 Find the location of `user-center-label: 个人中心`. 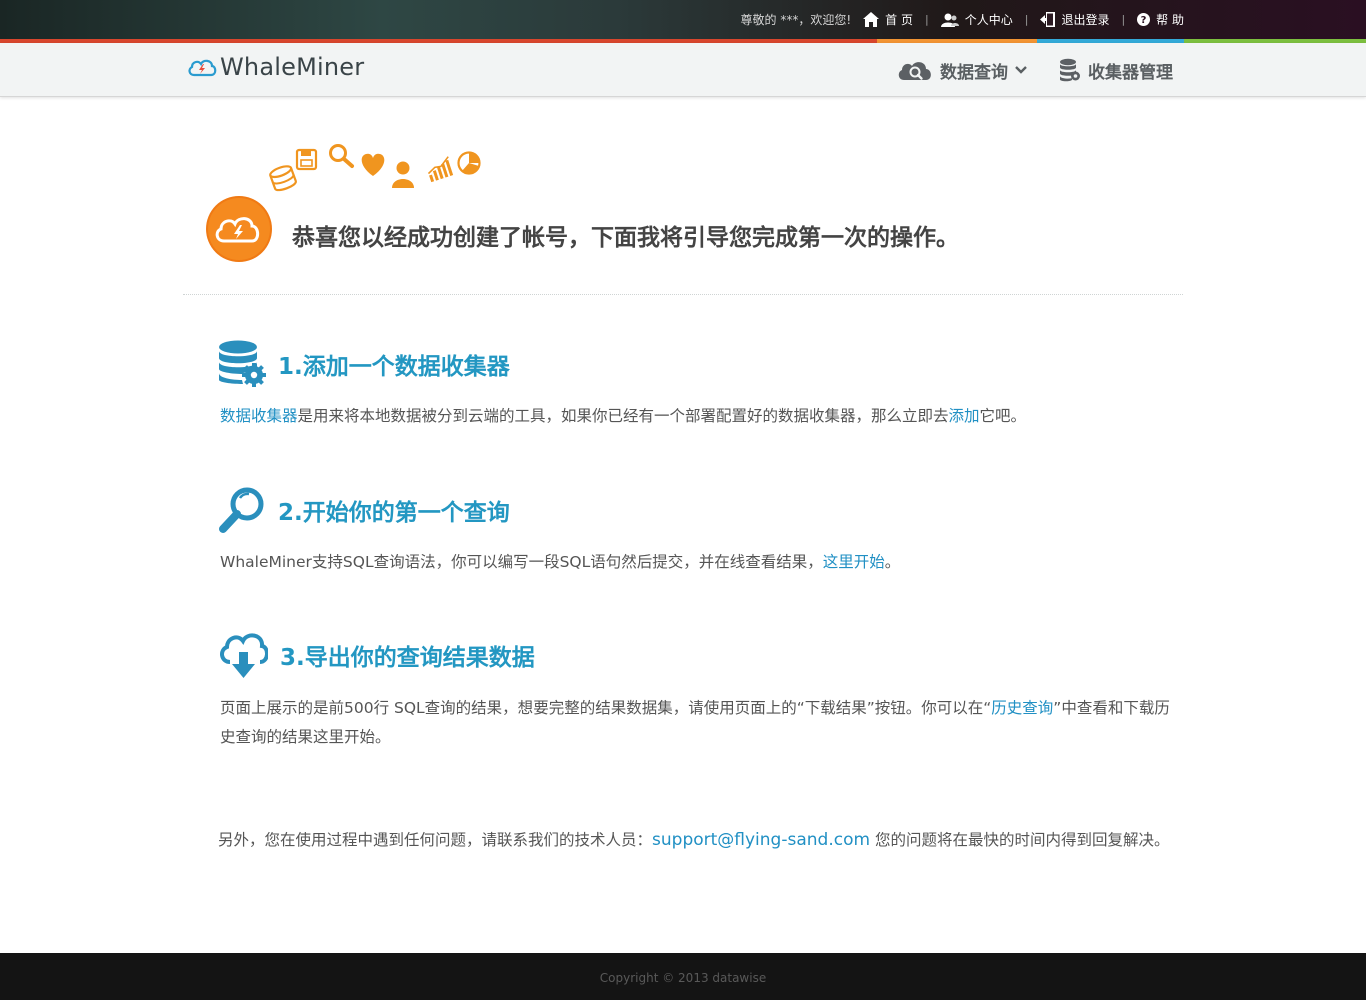

user-center-label: 个人中心 is located at coordinates (988, 20).